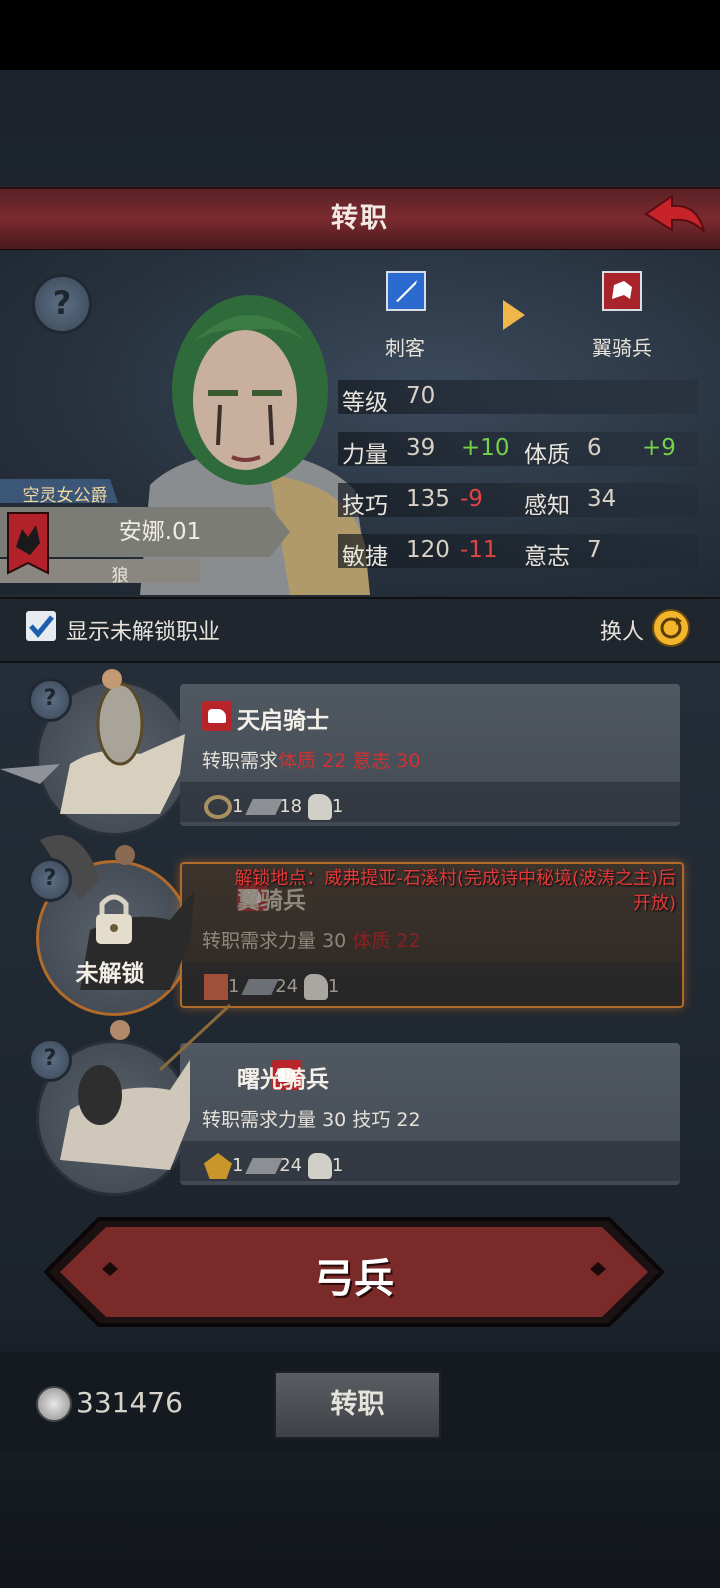  I want to click on arrow-right-icon, so click(514, 315).